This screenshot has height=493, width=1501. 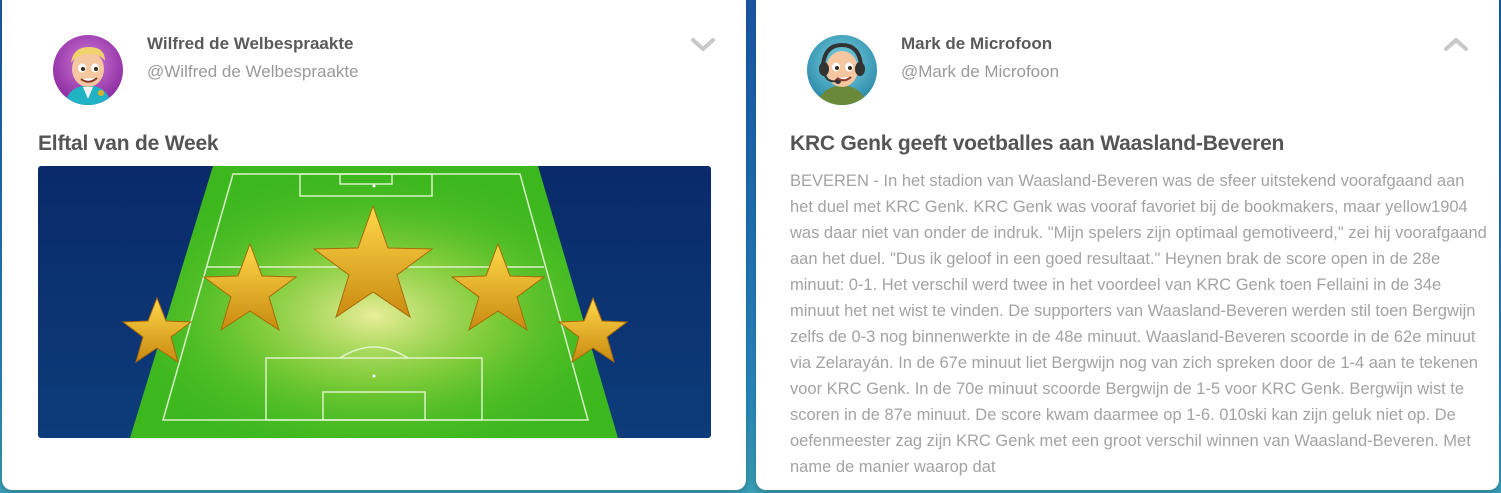 What do you see at coordinates (253, 71) in the screenshot?
I see `author-handle: @Wilfred de Welbespraakte` at bounding box center [253, 71].